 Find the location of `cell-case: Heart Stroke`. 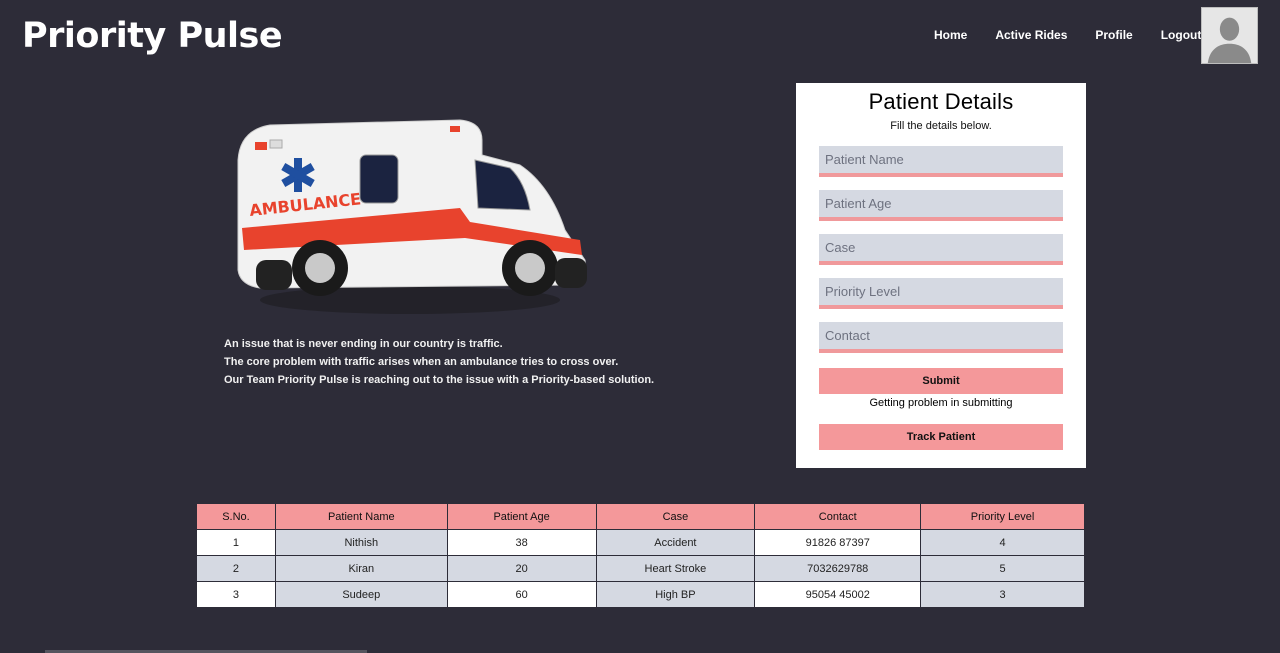

cell-case: Heart Stroke is located at coordinates (675, 568).